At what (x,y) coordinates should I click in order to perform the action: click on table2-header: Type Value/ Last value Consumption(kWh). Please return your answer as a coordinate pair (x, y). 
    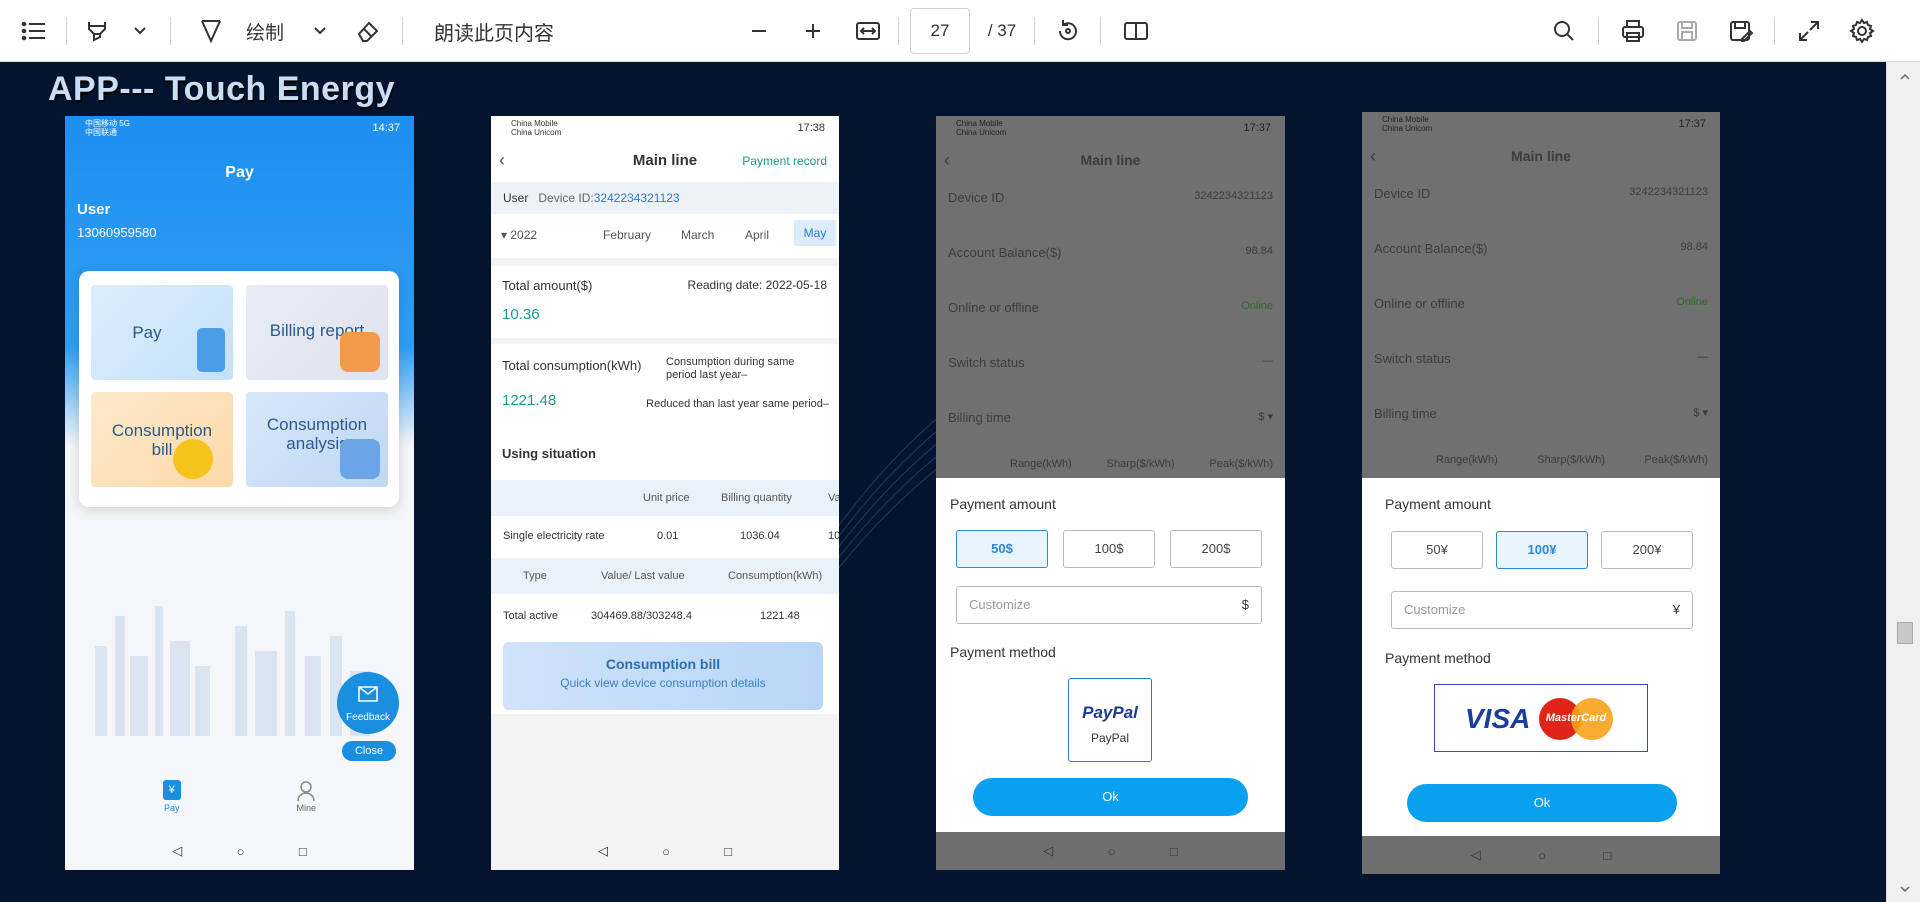
    Looking at the image, I should click on (665, 576).